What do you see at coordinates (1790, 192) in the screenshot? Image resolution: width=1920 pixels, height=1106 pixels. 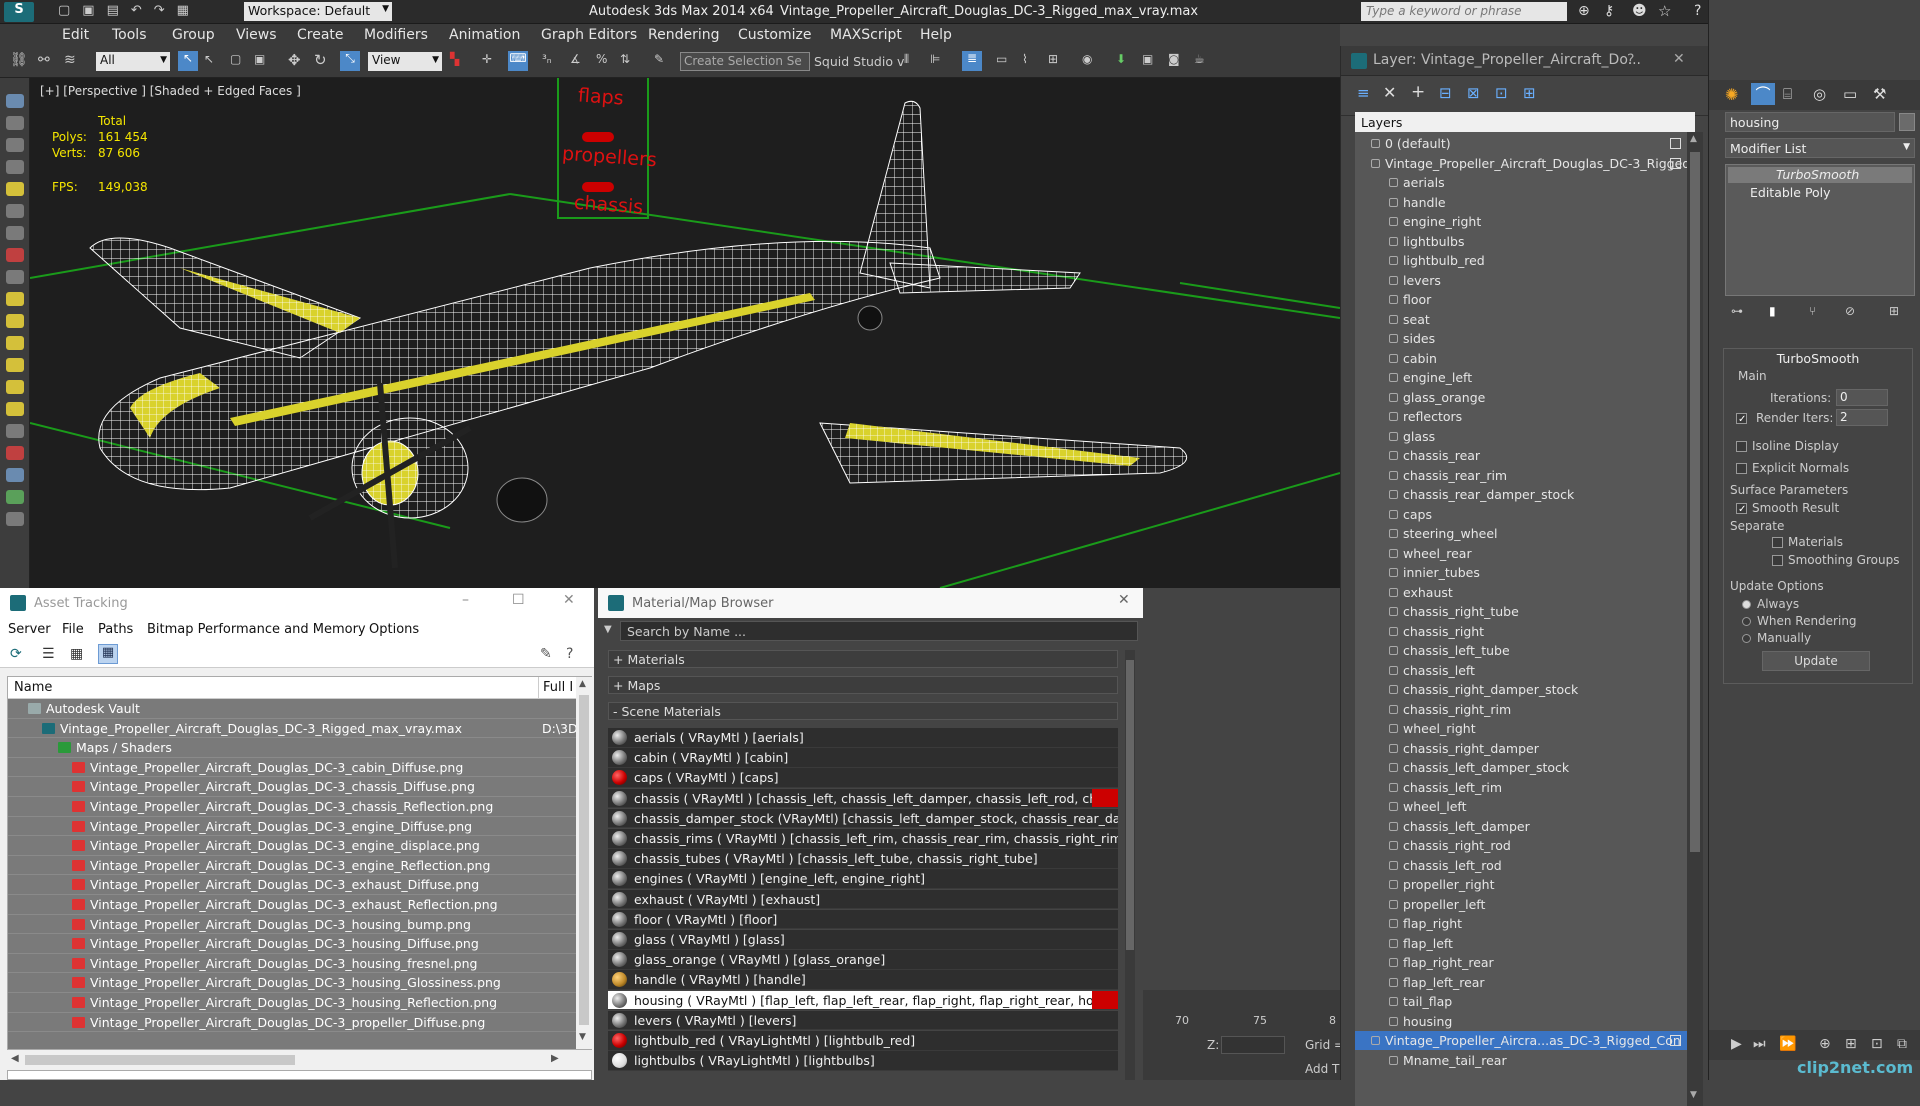 I see `stack-item-editable-poly: Editable Poly` at bounding box center [1790, 192].